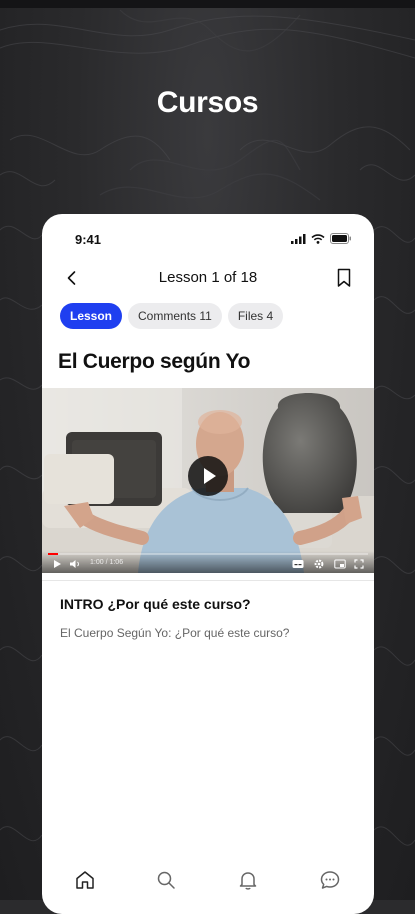 Image resolution: width=415 pixels, height=914 pixels. I want to click on search-icon, so click(166, 880).